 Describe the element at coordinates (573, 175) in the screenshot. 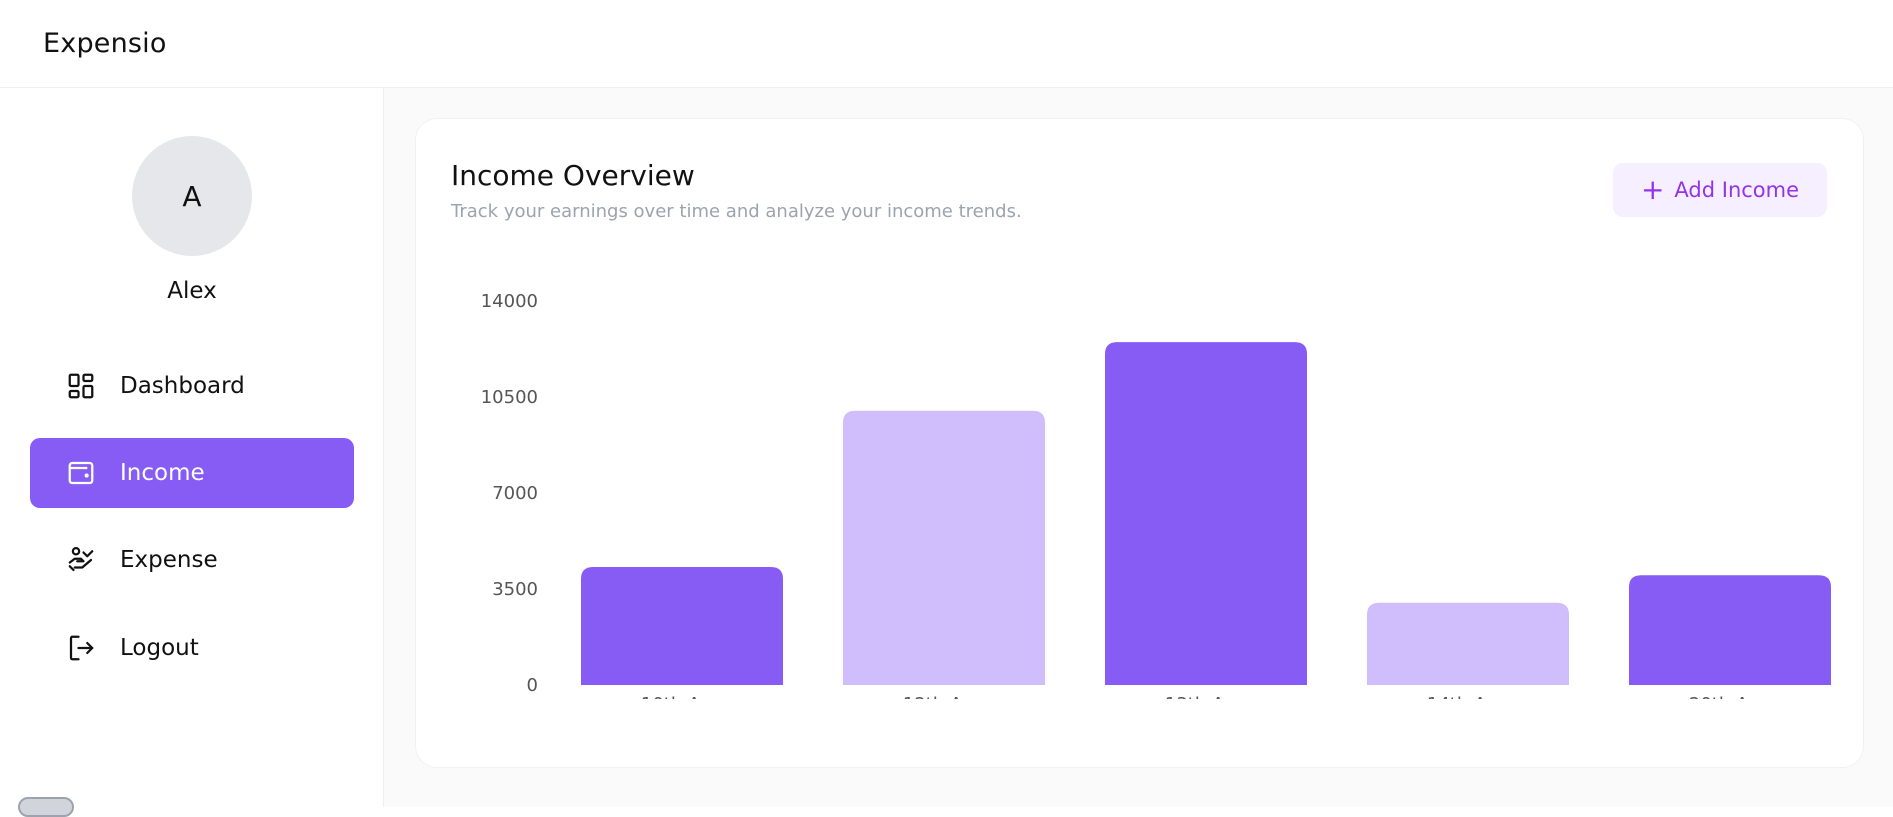

I see `card-title: Income Overview` at that location.